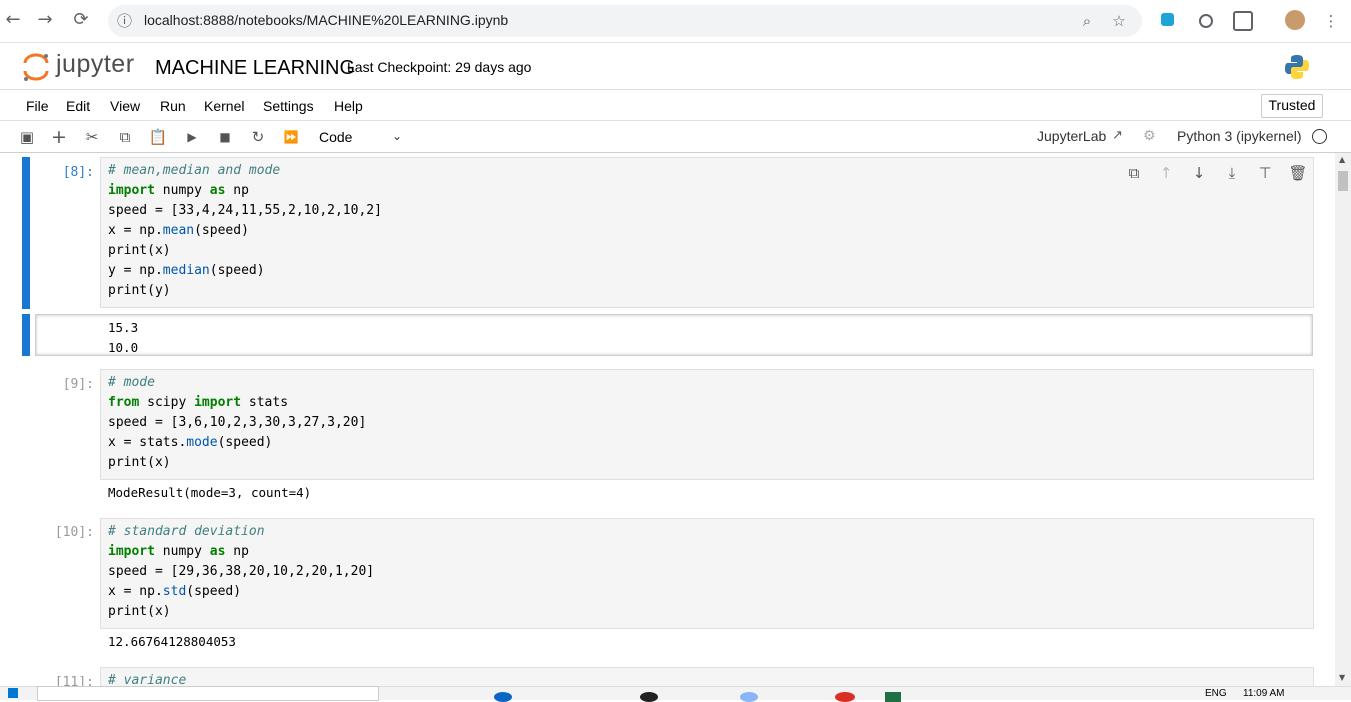 Image resolution: width=1351 pixels, height=702 pixels. What do you see at coordinates (258, 137) in the screenshot?
I see `restart-icon: ↻` at bounding box center [258, 137].